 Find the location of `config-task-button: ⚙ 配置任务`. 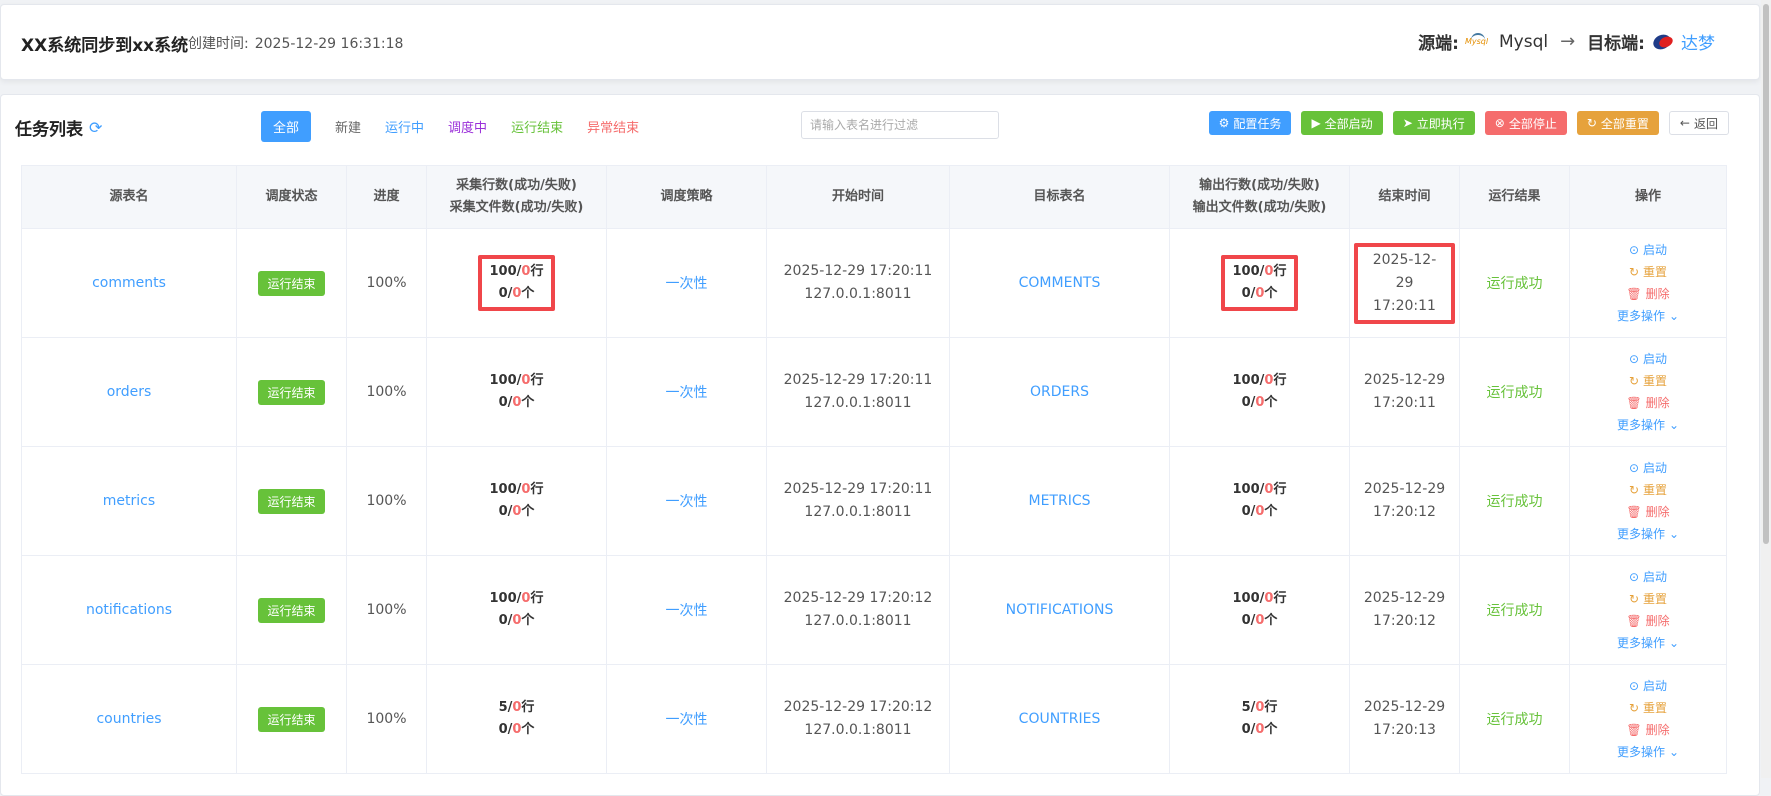

config-task-button: ⚙ 配置任务 is located at coordinates (1250, 123).